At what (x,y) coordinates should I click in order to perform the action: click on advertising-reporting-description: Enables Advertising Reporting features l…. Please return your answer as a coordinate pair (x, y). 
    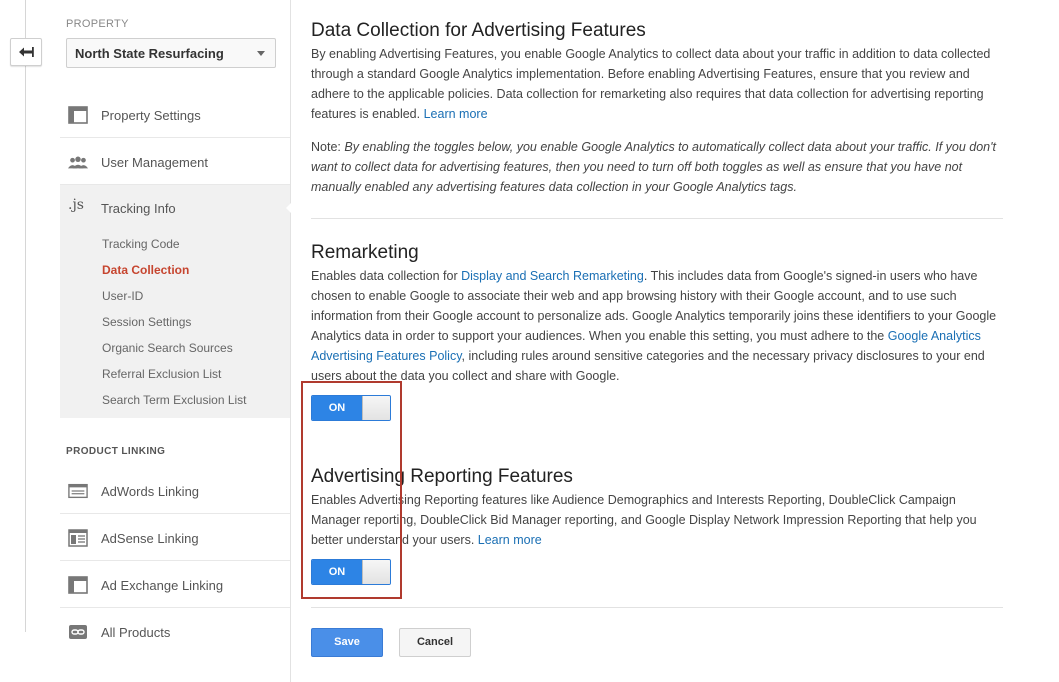
    Looking at the image, I should click on (657, 520).